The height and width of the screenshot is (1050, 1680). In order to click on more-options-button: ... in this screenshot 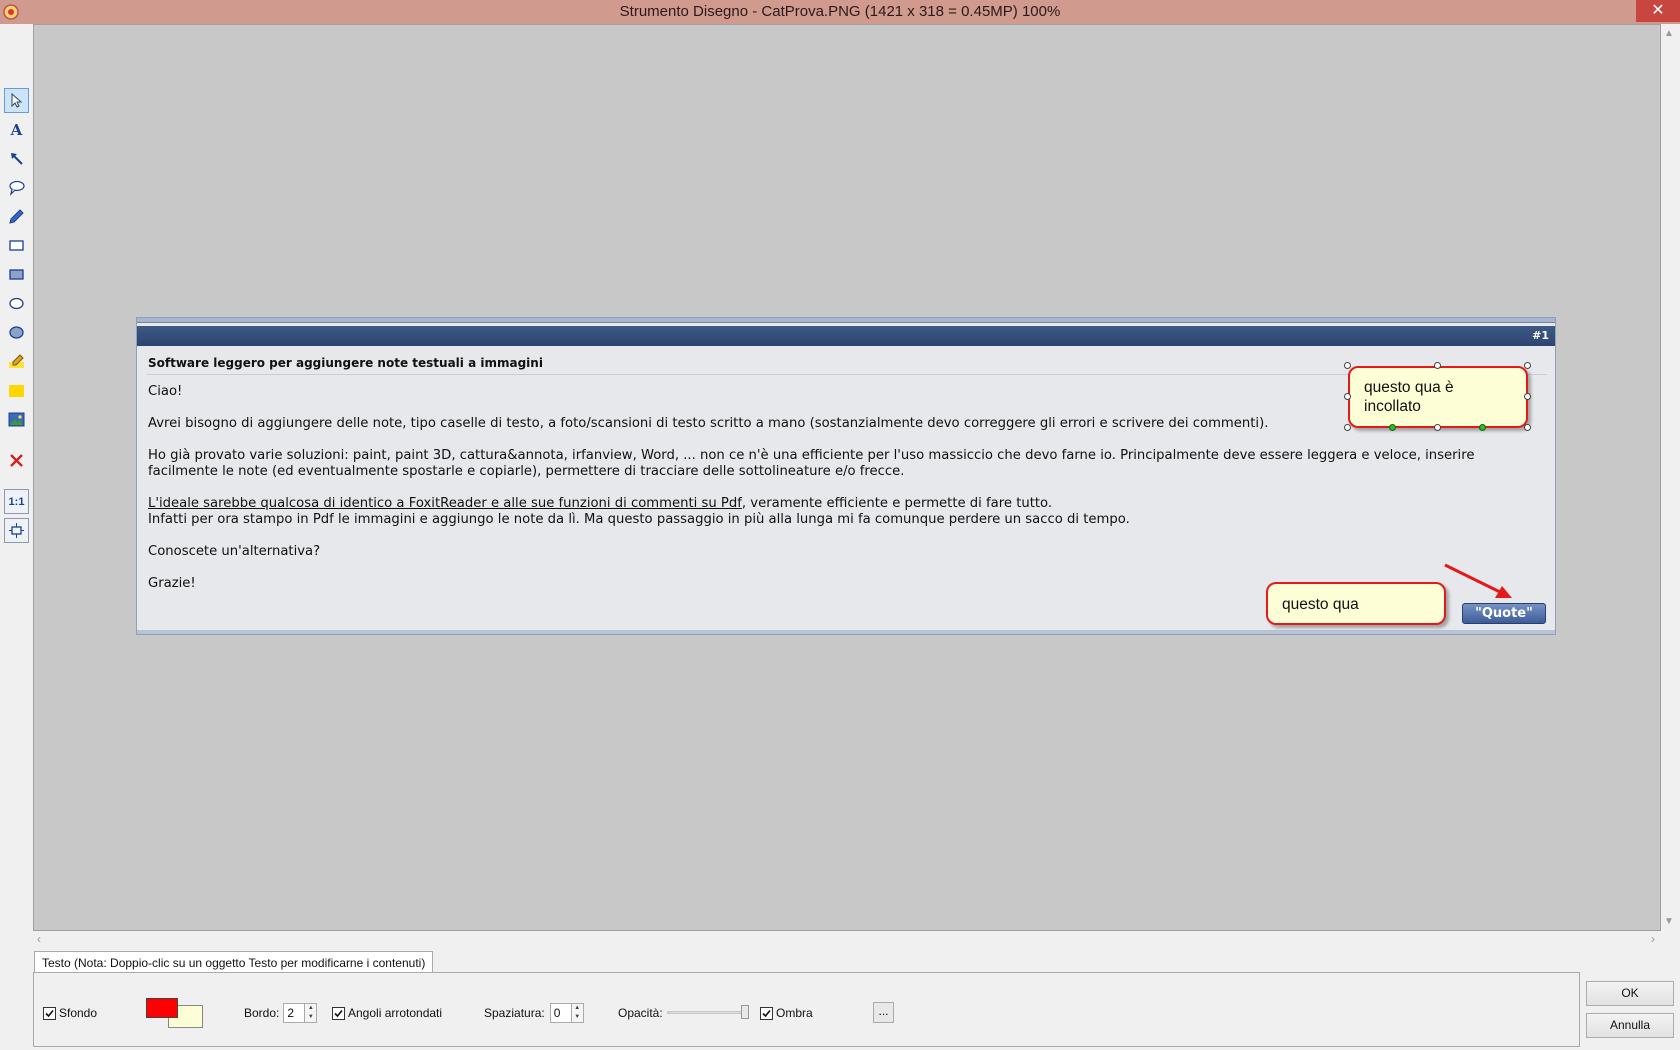, I will do `click(883, 1012)`.